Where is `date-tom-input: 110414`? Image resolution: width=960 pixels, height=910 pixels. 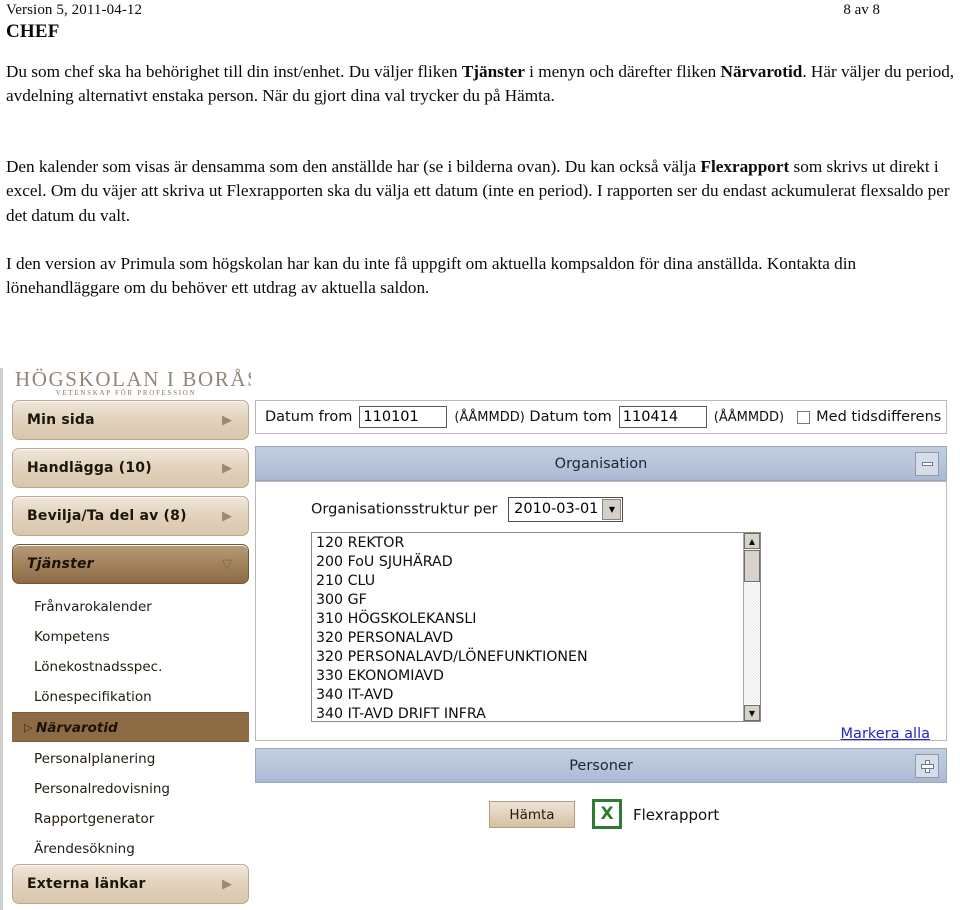 date-tom-input: 110414 is located at coordinates (662, 417).